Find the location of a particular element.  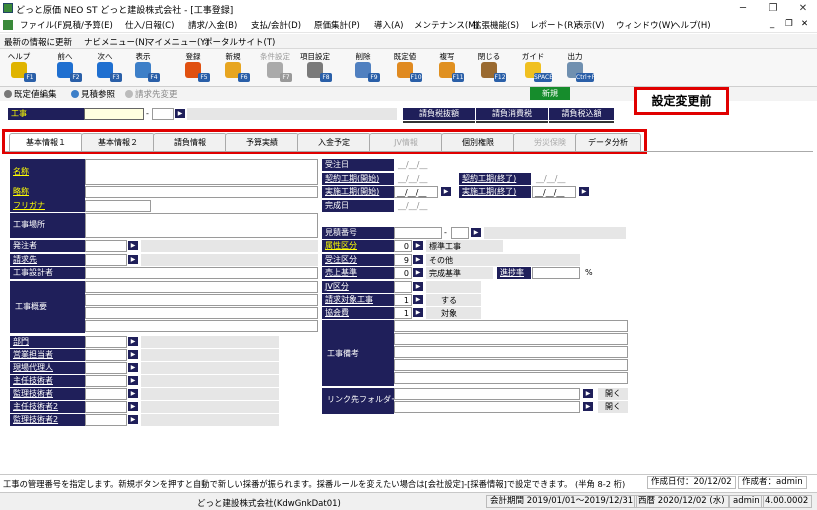

progress-input is located at coordinates (556, 273).